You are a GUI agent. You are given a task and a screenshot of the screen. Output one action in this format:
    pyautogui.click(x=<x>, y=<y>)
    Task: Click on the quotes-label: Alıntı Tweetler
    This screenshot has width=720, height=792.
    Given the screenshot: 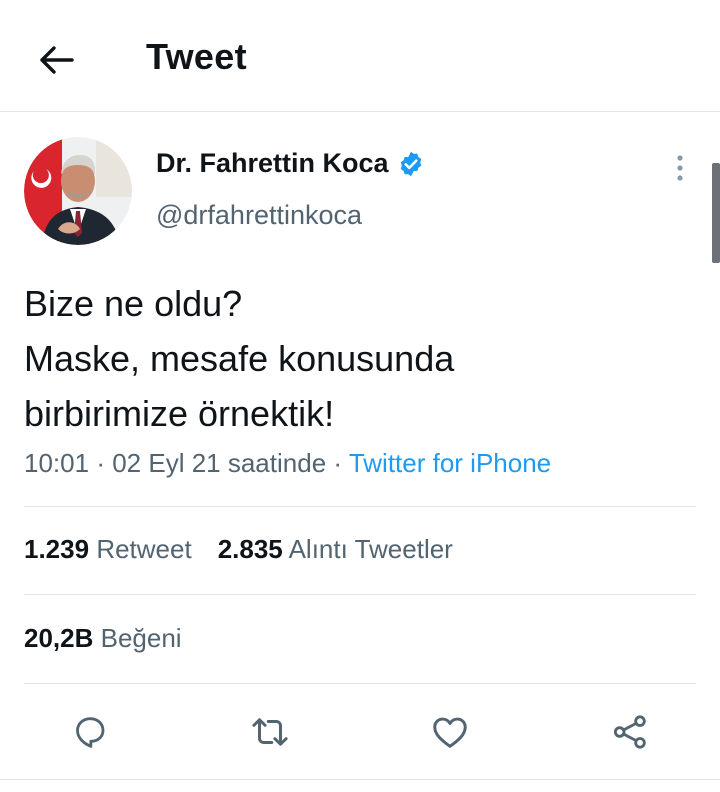 What is the action you would take?
    pyautogui.click(x=370, y=549)
    